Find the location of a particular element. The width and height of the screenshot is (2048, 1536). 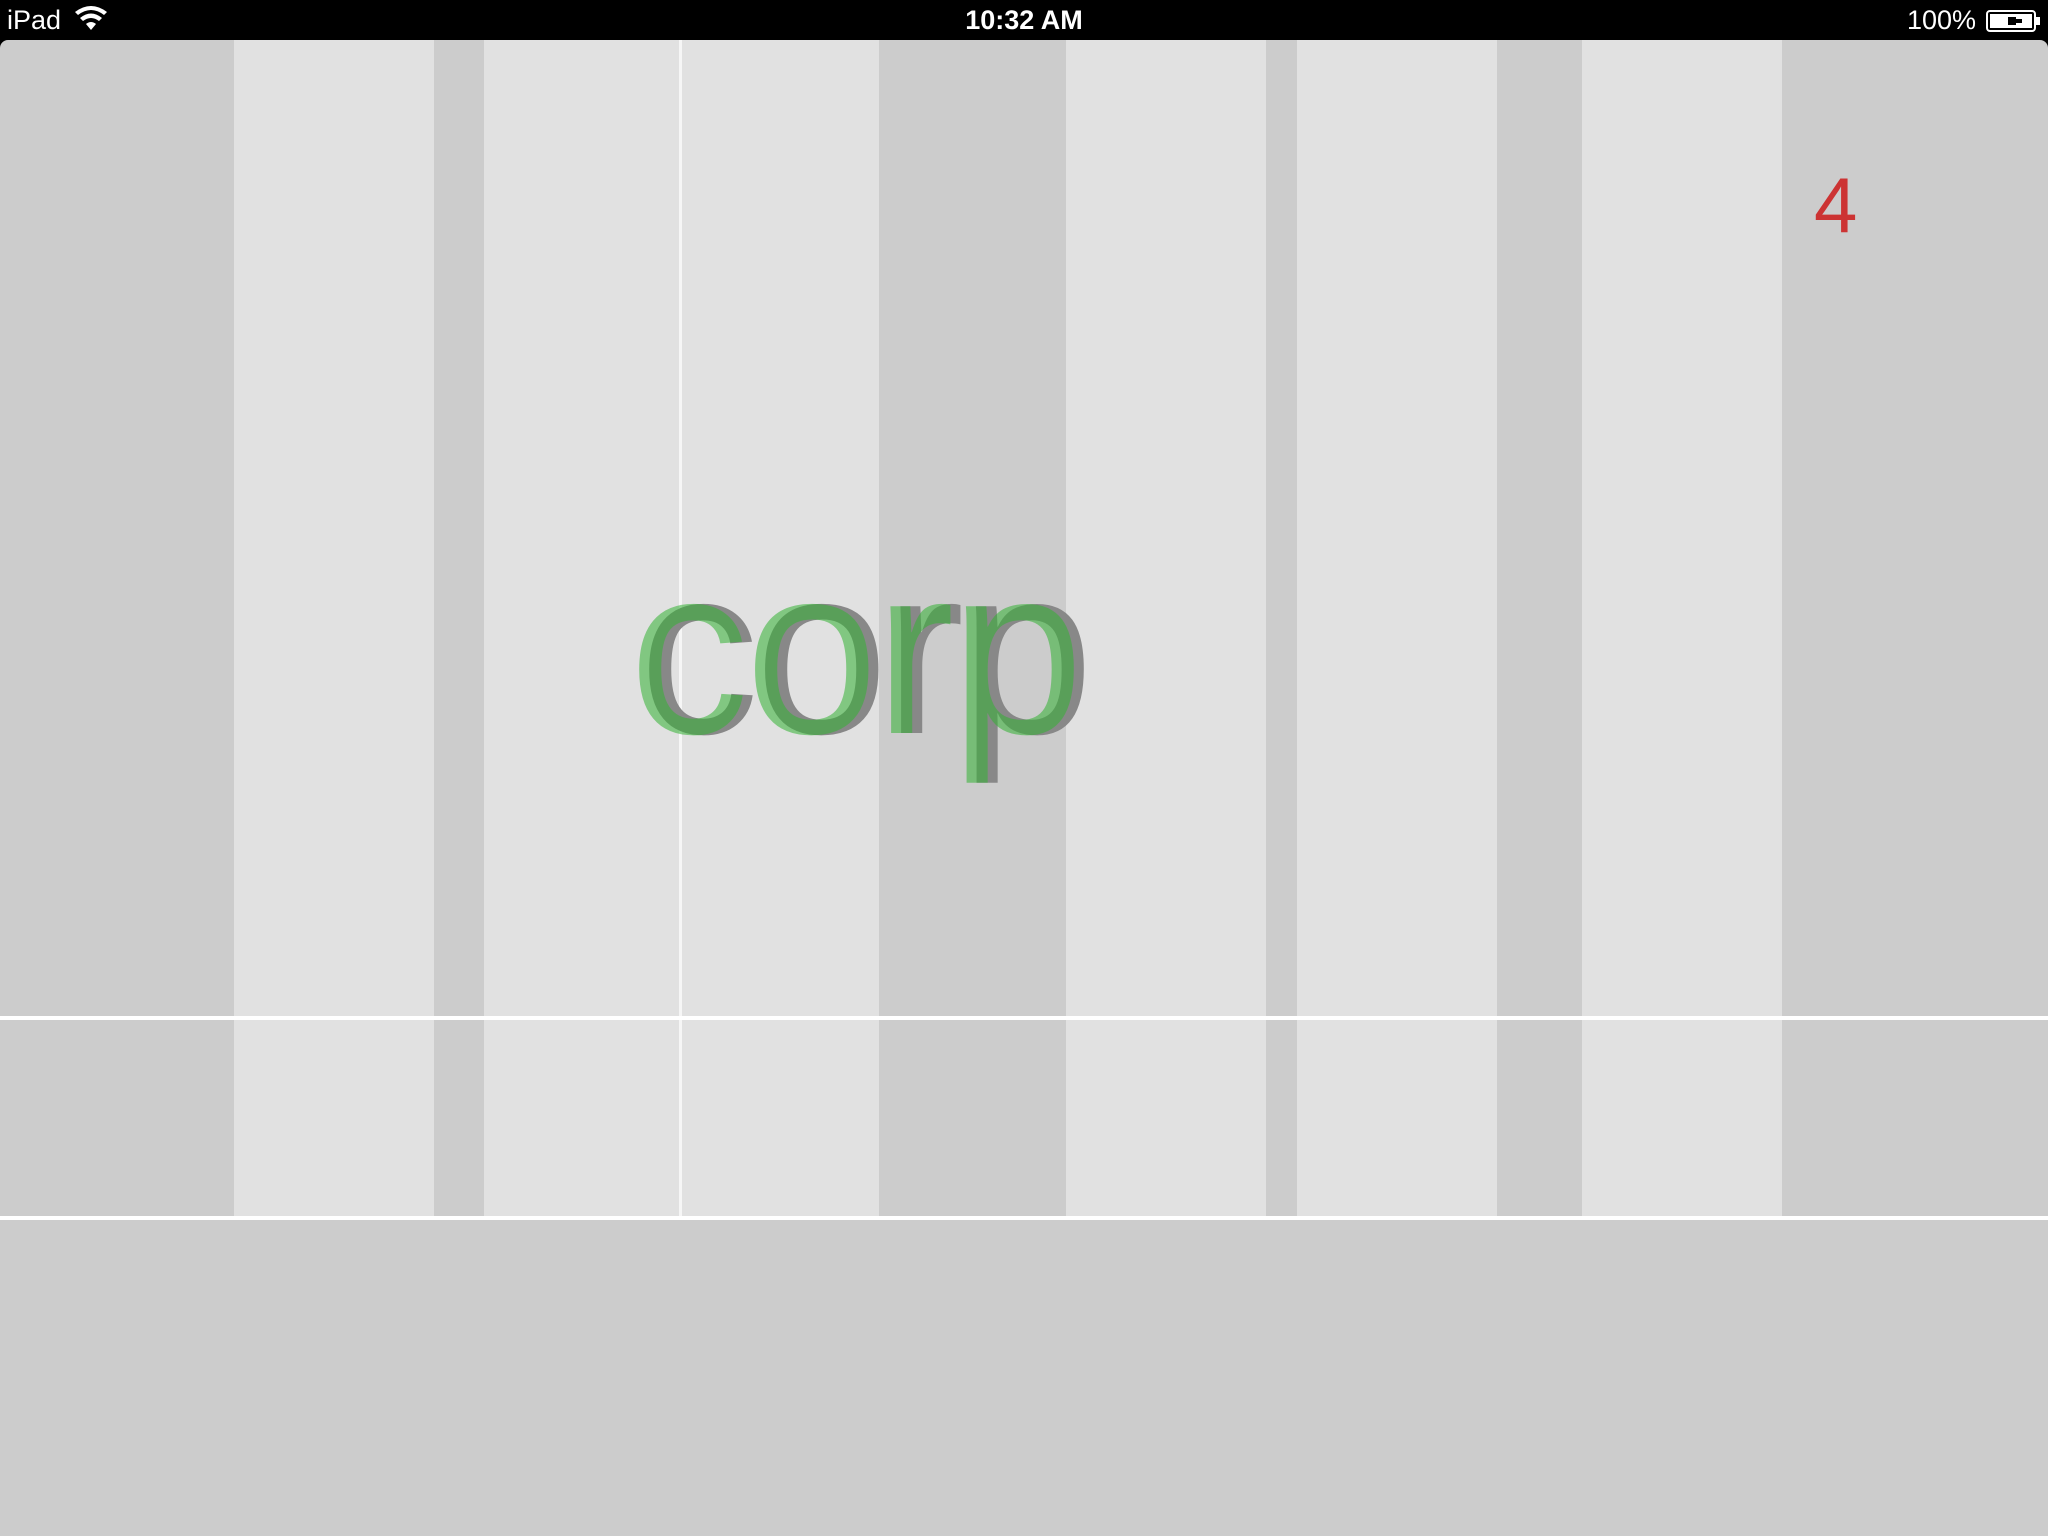

battery-icon is located at coordinates (2013, 21).